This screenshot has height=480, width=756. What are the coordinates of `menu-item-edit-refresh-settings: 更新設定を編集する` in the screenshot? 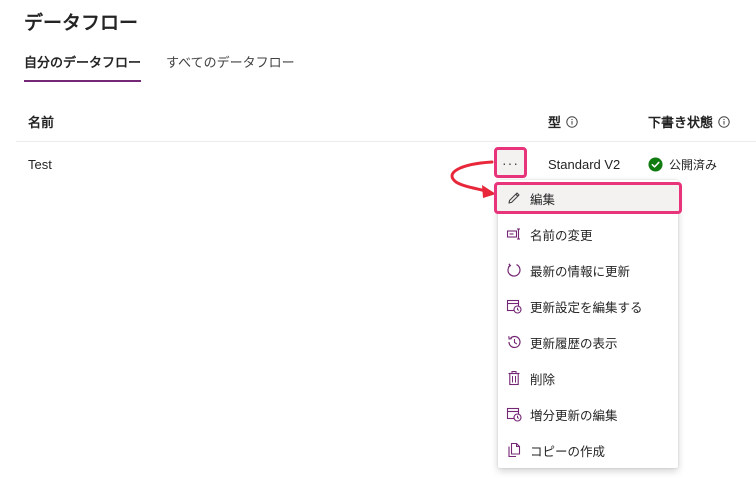 It's located at (588, 306).